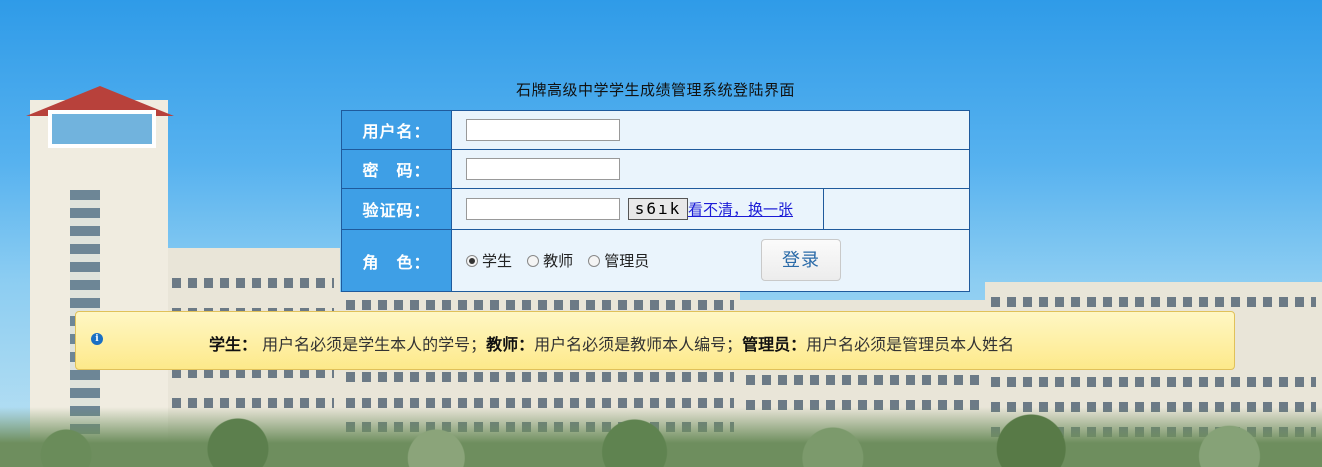  Describe the element at coordinates (801, 260) in the screenshot. I see `login-button: 登录` at that location.